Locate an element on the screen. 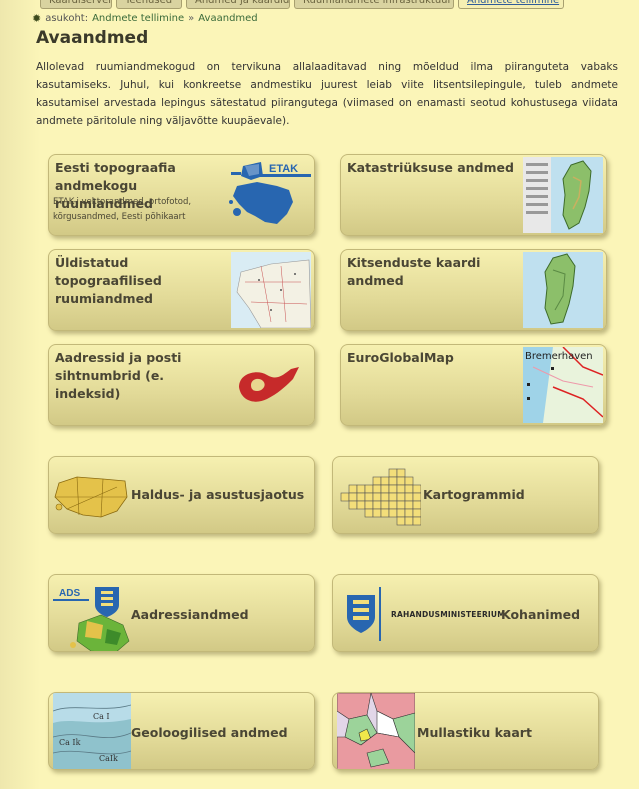  page-title: Avaandmed is located at coordinates (92, 38).